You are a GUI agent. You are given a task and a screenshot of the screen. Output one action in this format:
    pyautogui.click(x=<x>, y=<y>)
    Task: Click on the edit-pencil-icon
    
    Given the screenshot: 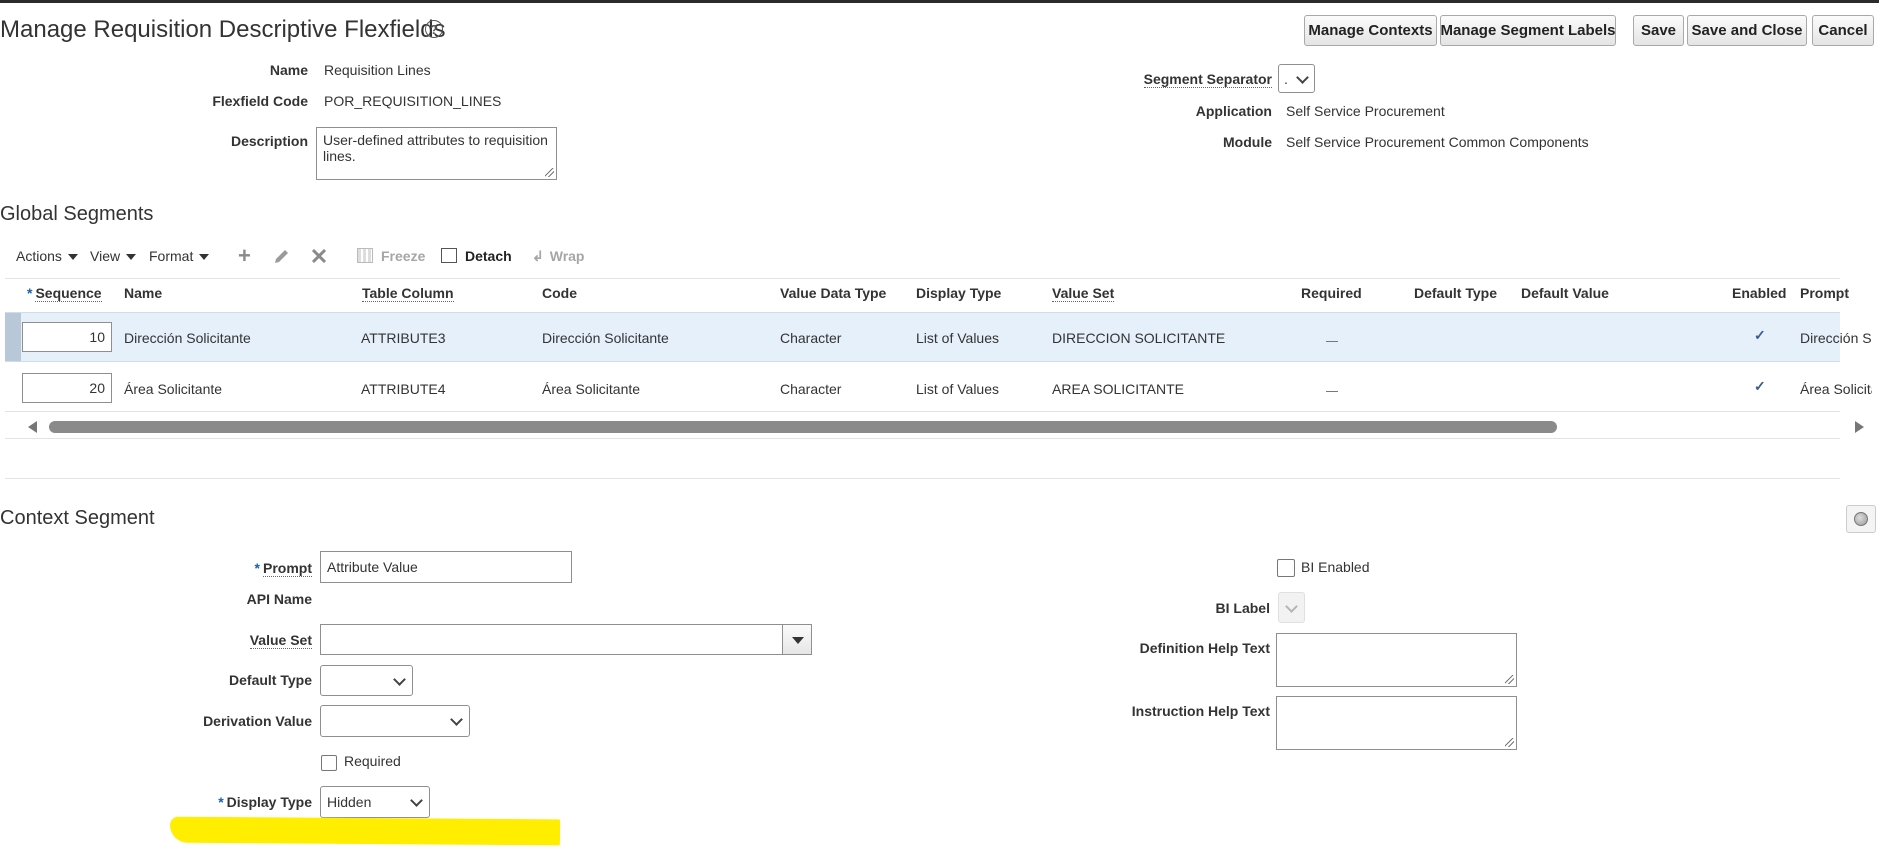 What is the action you would take?
    pyautogui.click(x=282, y=258)
    